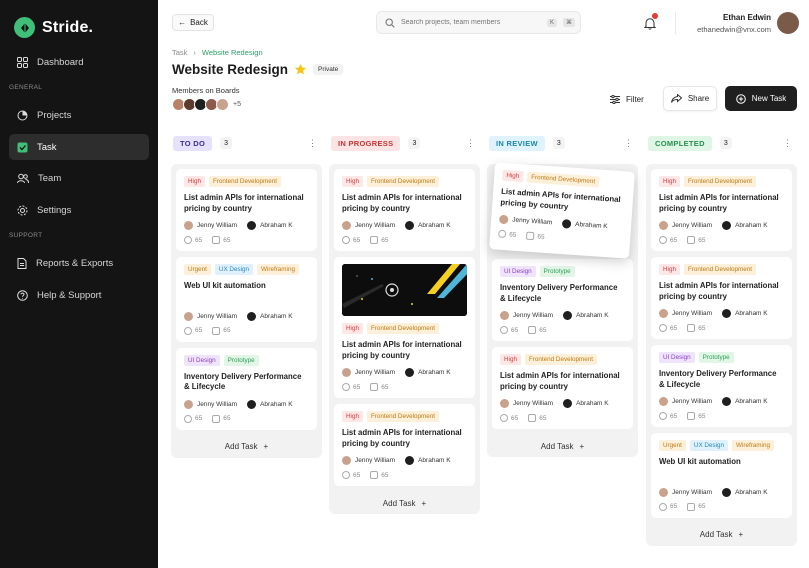  I want to click on sidebar-item-reports: Reports & Exports, so click(79, 263).